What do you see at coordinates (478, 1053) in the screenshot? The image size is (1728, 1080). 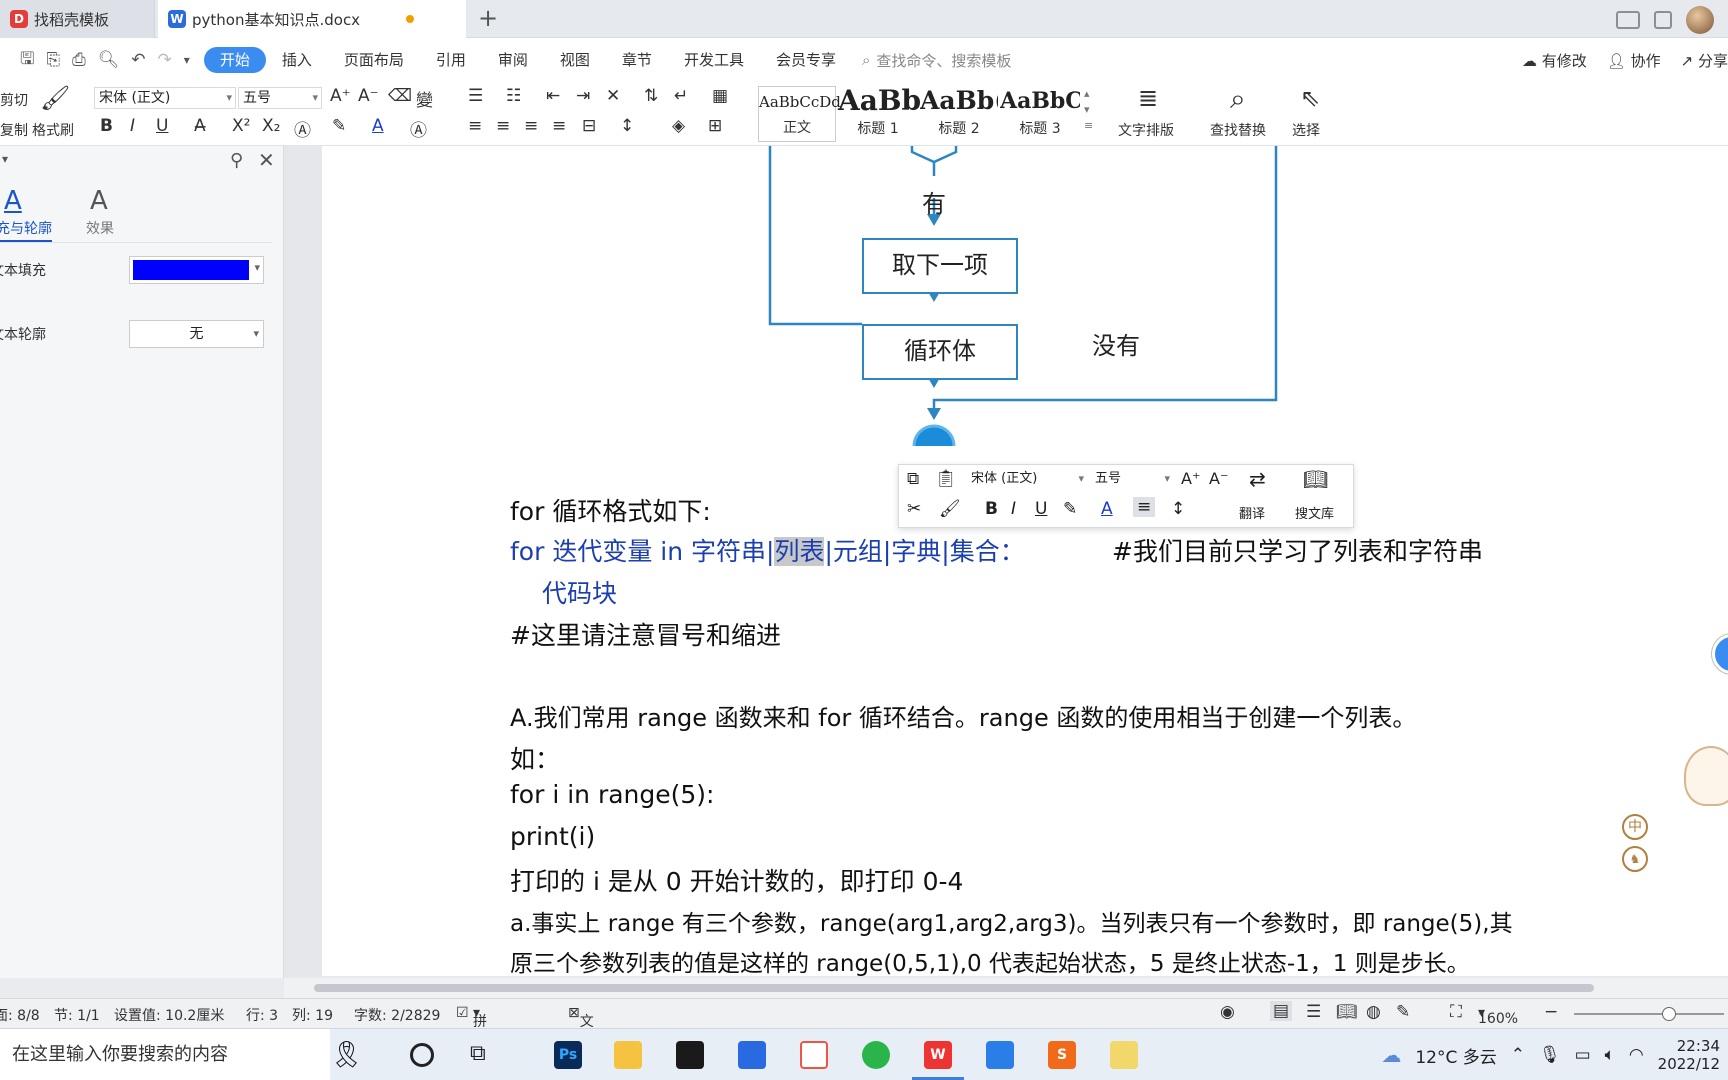 I see `task-view-icon: ⧉` at bounding box center [478, 1053].